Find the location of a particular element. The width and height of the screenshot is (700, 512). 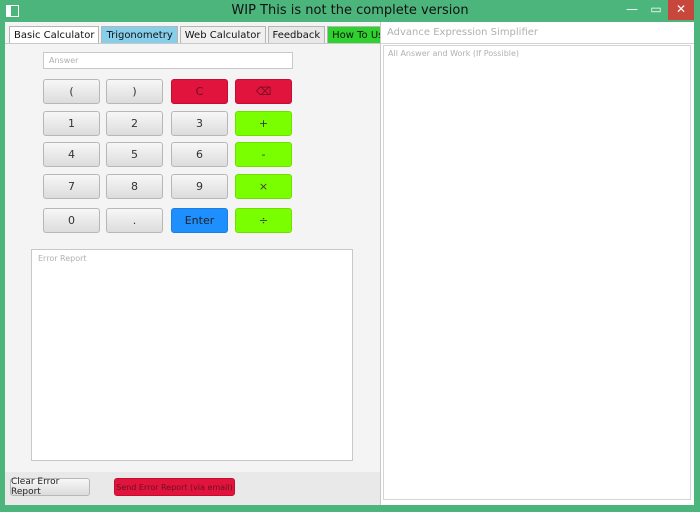

enter-button: Enter is located at coordinates (199, 220).